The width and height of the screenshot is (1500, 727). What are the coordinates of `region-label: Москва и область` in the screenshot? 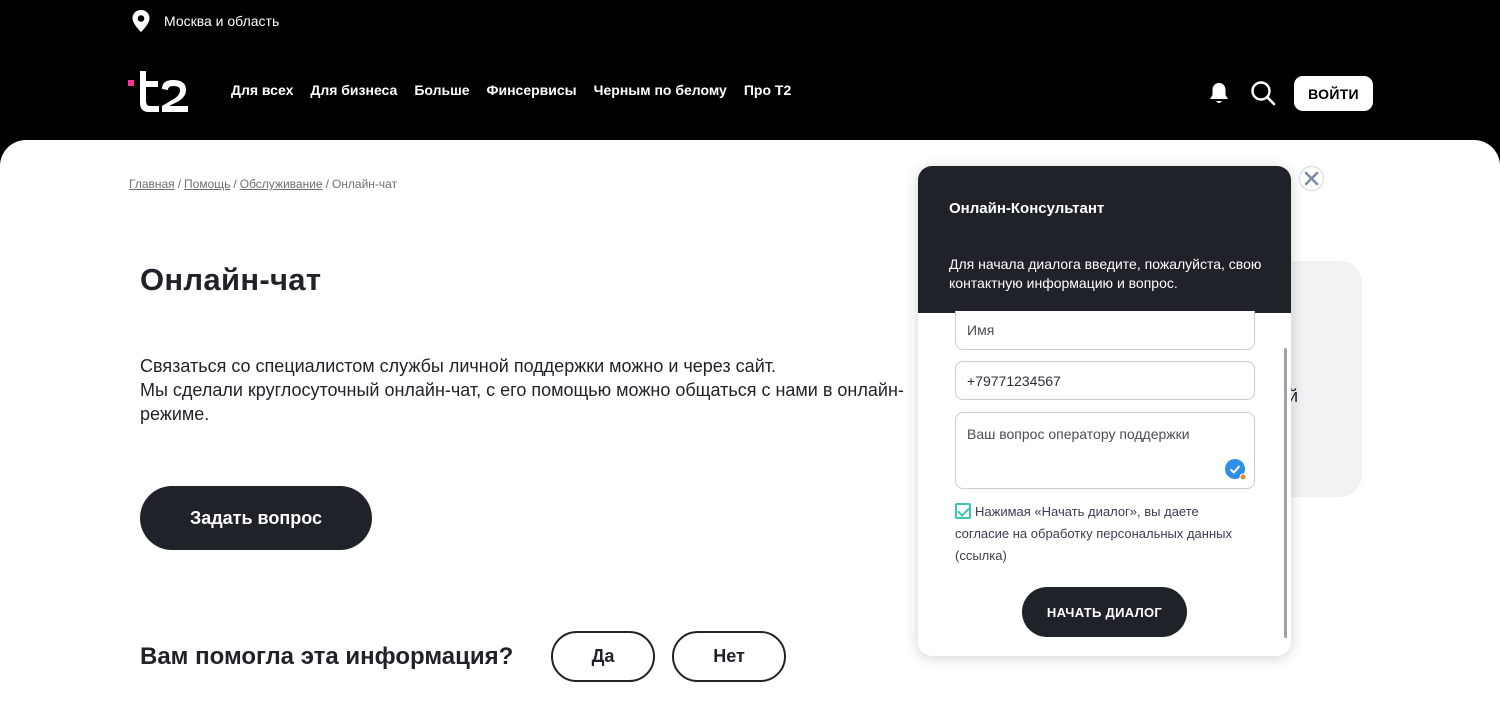 It's located at (222, 21).